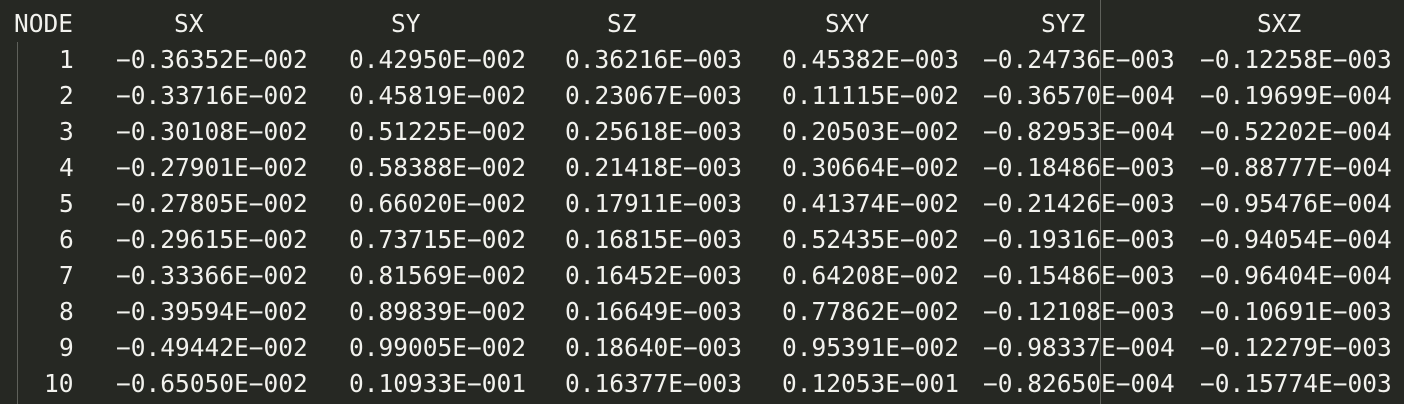 This screenshot has width=1404, height=404. I want to click on cell-sxz: −0.19699E−004, so click(1296, 95).